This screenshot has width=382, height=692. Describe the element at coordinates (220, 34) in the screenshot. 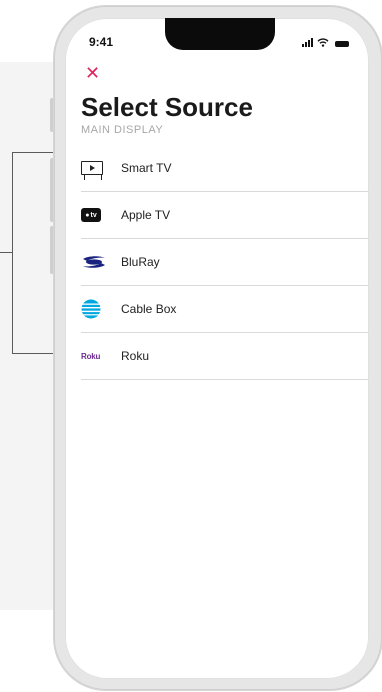

I see `phone-notch` at that location.